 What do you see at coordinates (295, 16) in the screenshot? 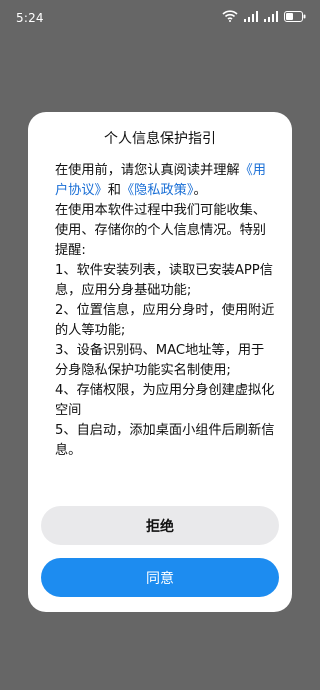
I see `battery-icon` at bounding box center [295, 16].